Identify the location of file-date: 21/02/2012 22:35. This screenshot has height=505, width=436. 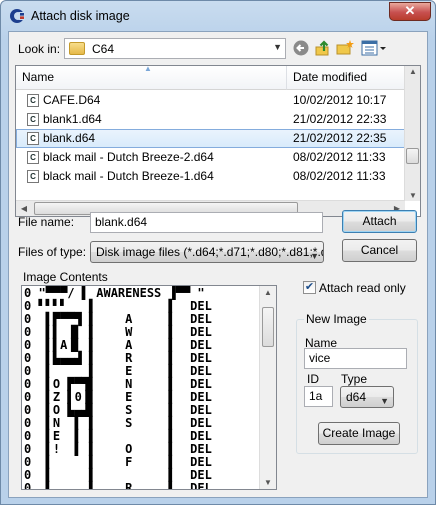
(340, 138).